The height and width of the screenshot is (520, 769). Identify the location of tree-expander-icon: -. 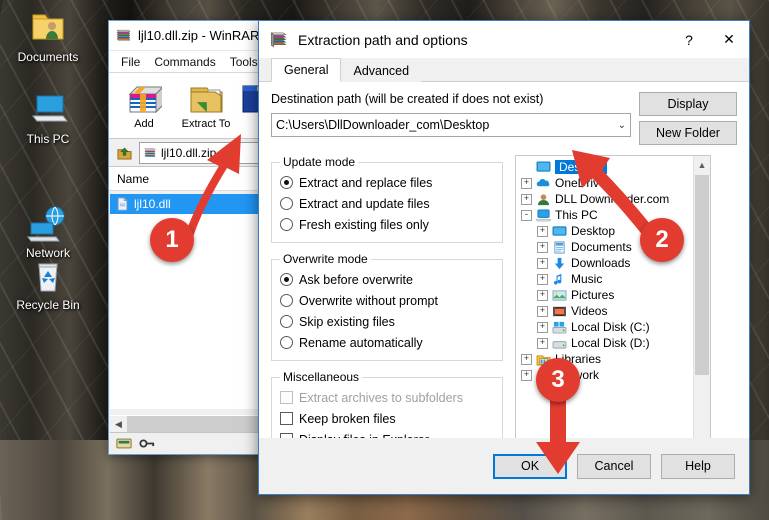
(526, 215).